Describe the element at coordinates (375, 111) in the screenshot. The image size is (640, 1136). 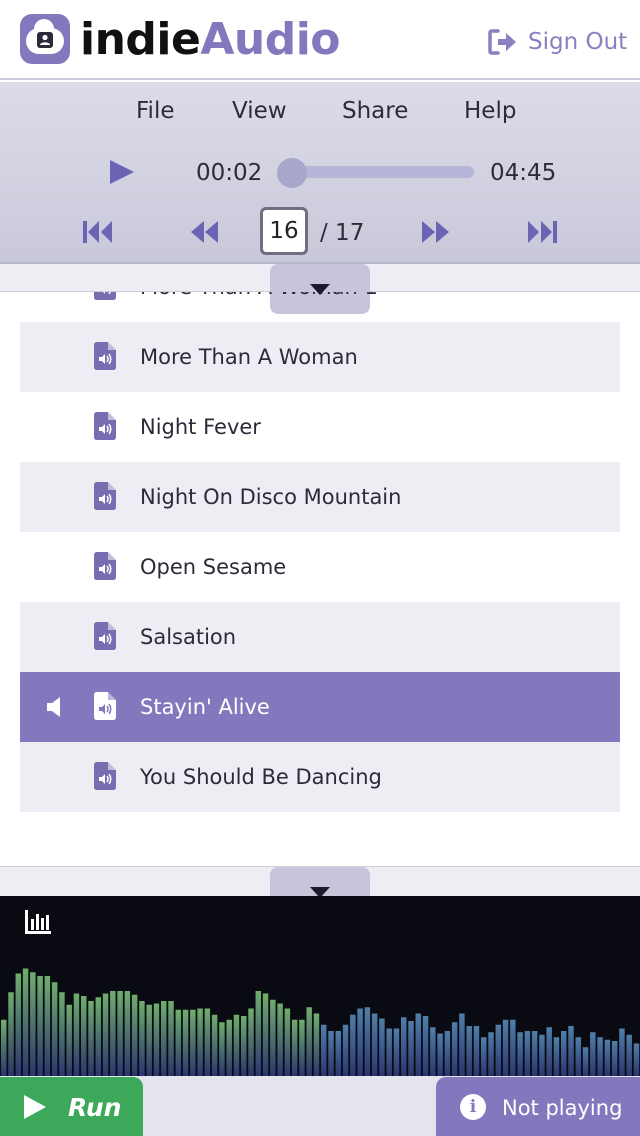
I see `menu-share: Share` at that location.